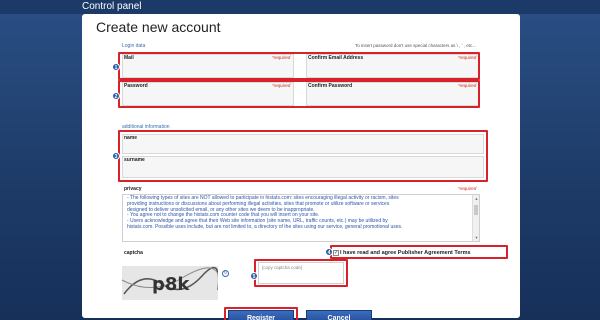 This screenshot has width=600, height=320. I want to click on marker-4: 4, so click(329, 252).